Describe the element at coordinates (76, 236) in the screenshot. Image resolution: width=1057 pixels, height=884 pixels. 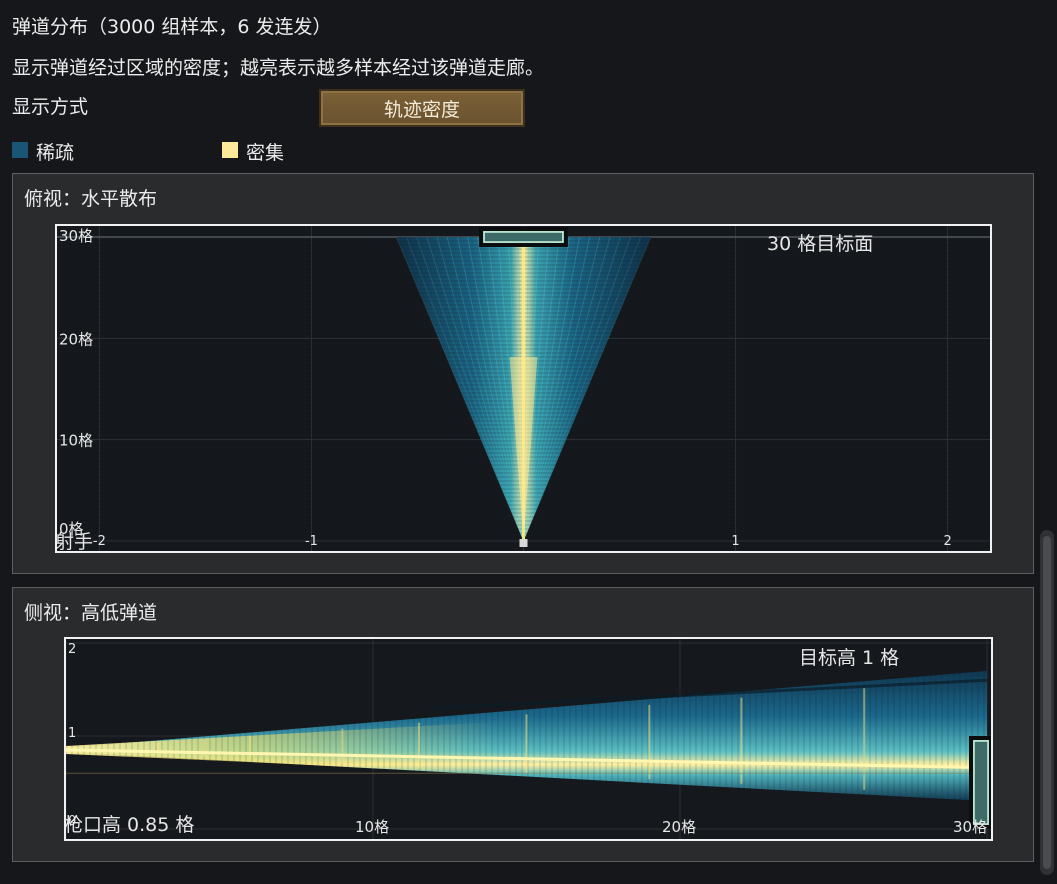
I see `top-ytick-30: 30格` at that location.